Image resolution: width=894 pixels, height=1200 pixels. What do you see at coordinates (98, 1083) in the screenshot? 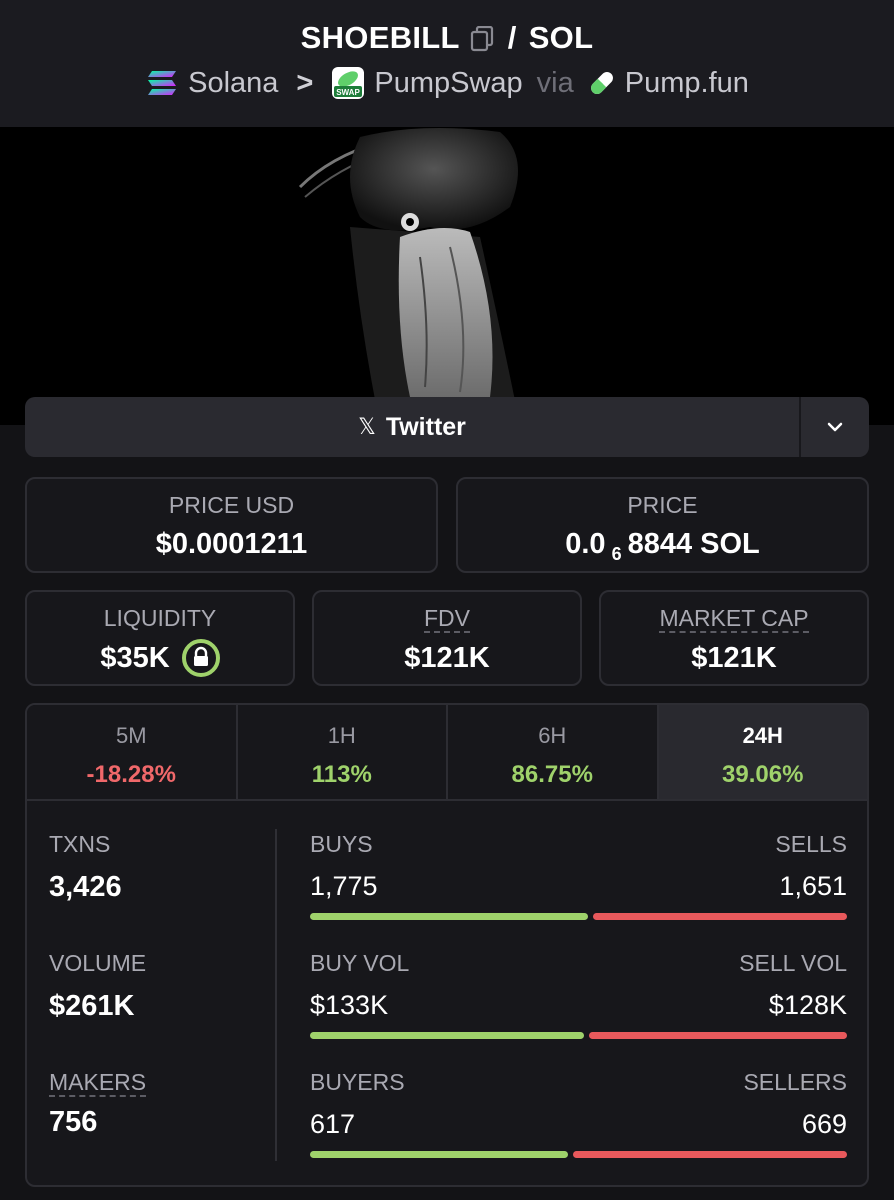
I see `makers-label: MAKERS` at bounding box center [98, 1083].